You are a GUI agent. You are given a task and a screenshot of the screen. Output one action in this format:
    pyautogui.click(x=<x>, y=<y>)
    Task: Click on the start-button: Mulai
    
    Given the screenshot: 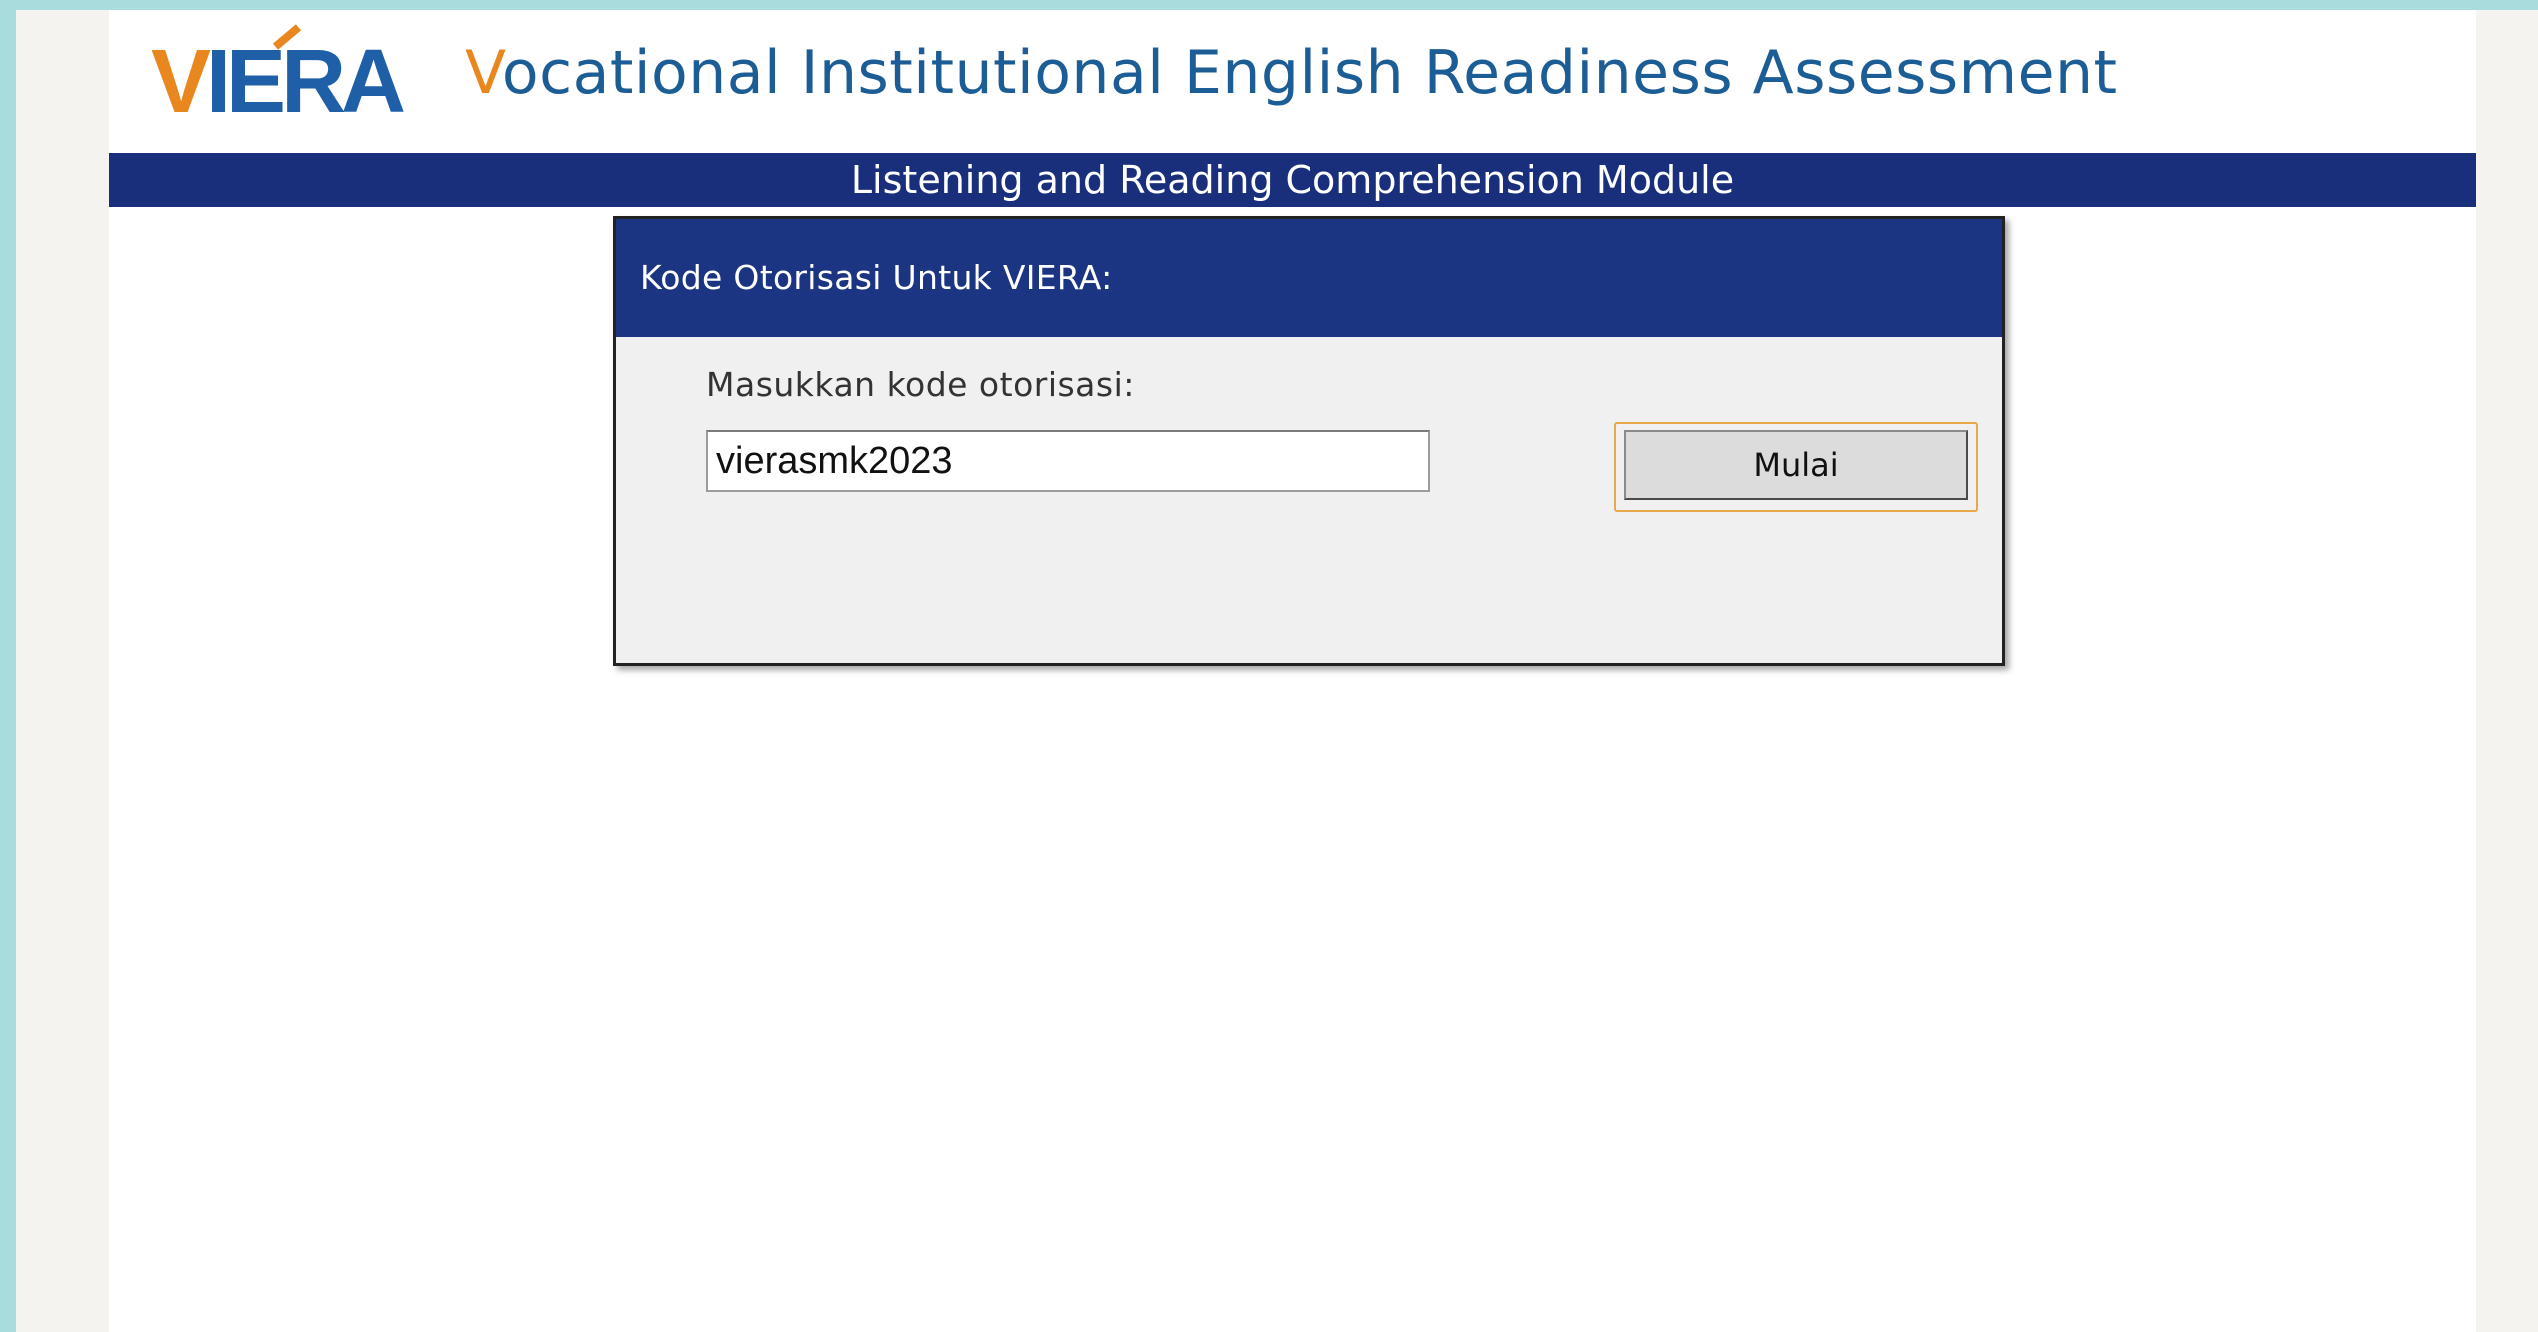 What is the action you would take?
    pyautogui.click(x=1796, y=465)
    